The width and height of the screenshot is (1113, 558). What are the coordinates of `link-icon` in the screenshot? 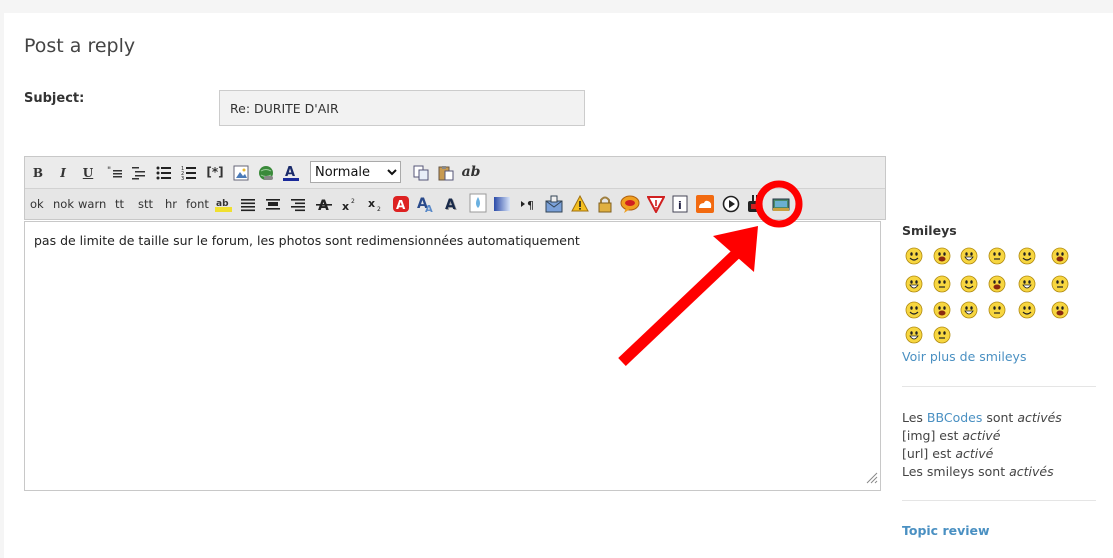 It's located at (266, 173).